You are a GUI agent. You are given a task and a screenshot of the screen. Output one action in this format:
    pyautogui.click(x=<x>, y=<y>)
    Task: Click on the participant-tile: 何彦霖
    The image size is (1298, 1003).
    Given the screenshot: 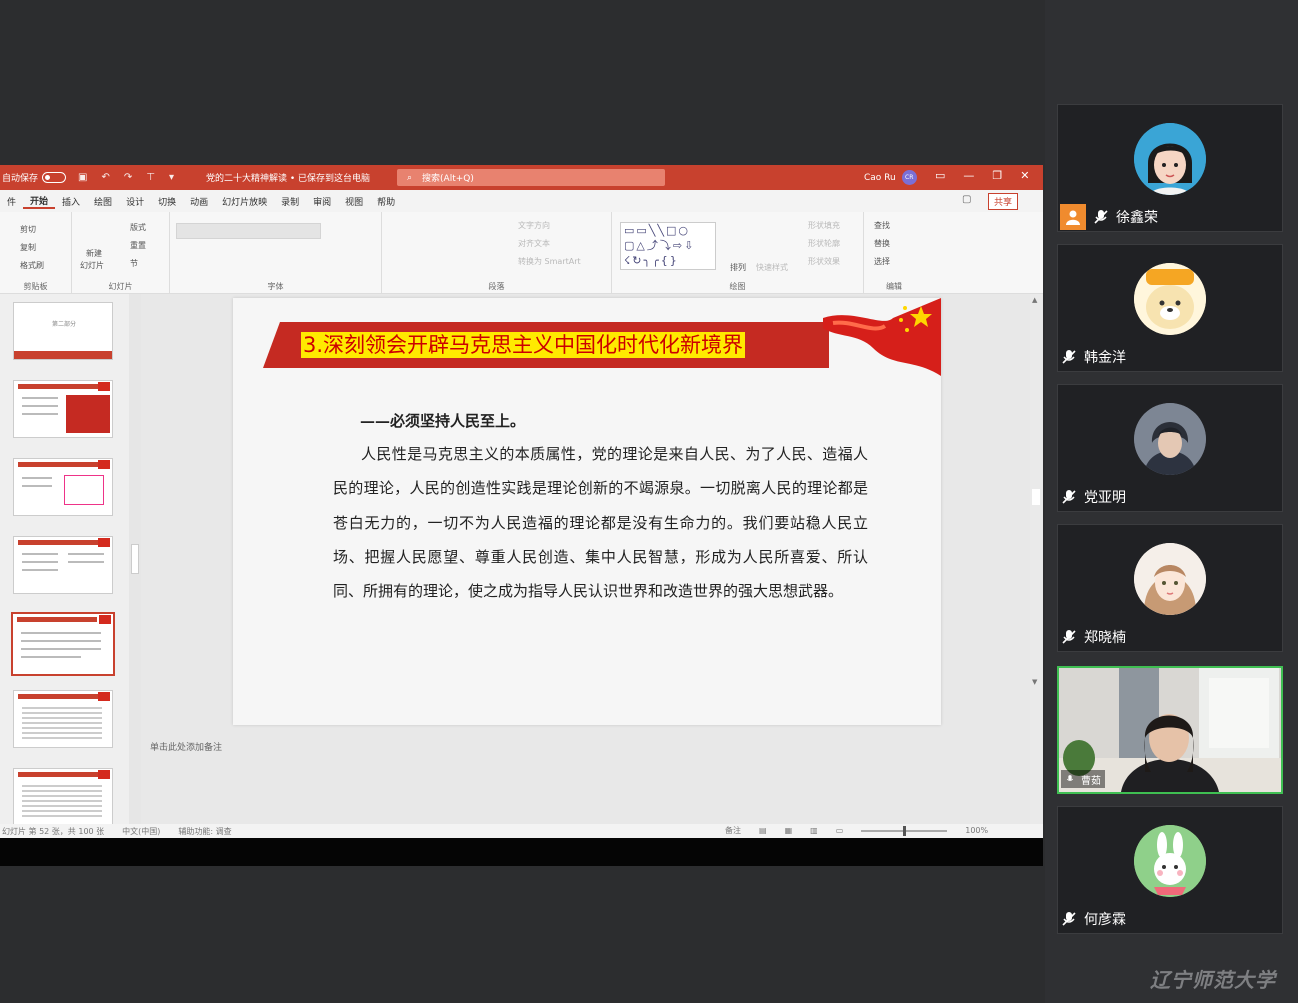 What is the action you would take?
    pyautogui.click(x=1170, y=870)
    